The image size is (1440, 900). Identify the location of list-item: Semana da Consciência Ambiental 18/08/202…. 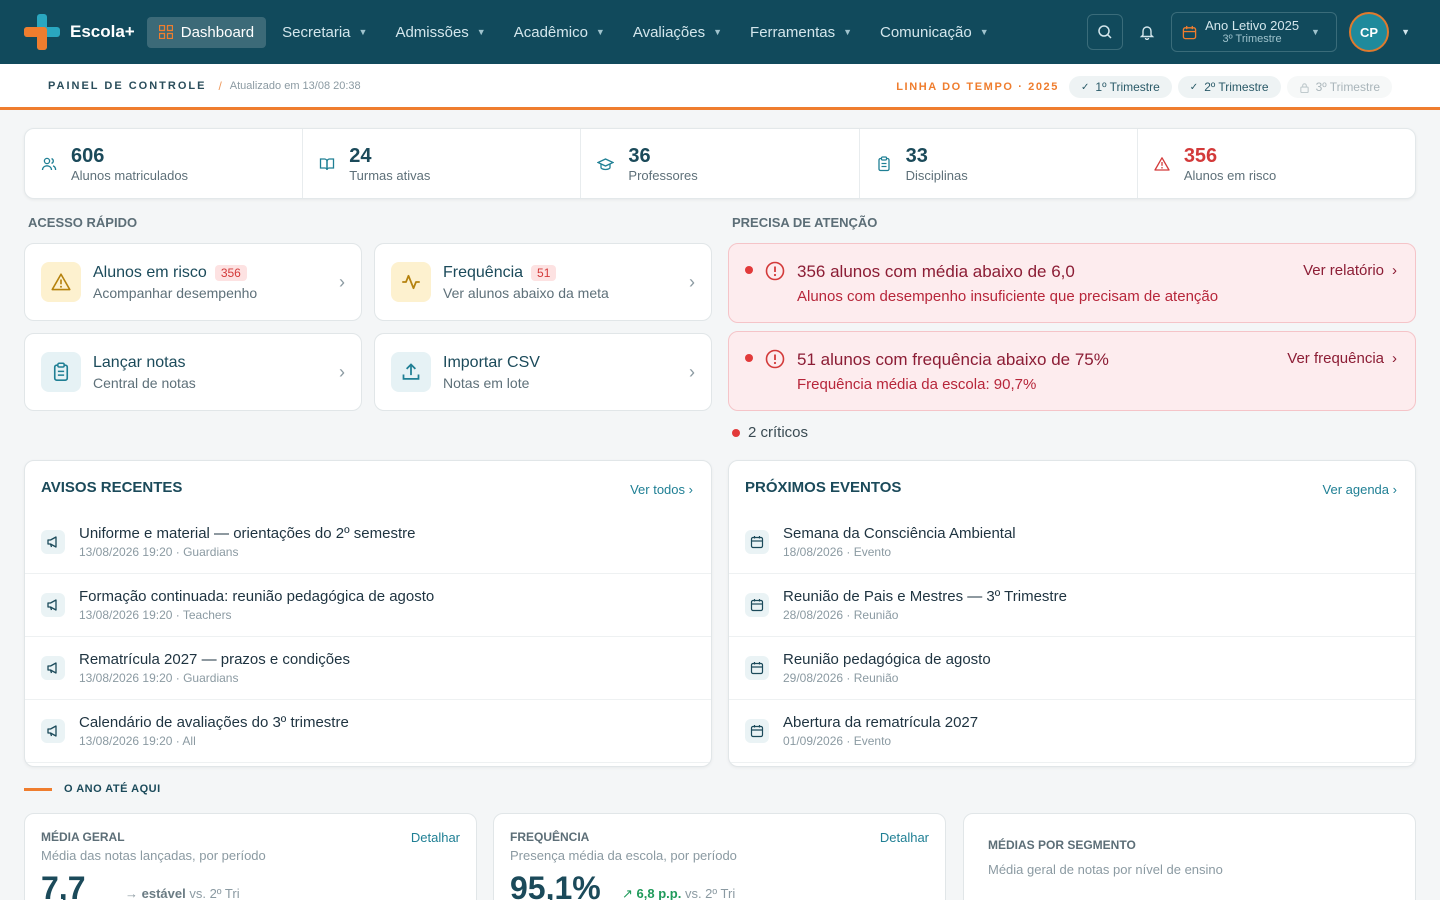
(1072, 542).